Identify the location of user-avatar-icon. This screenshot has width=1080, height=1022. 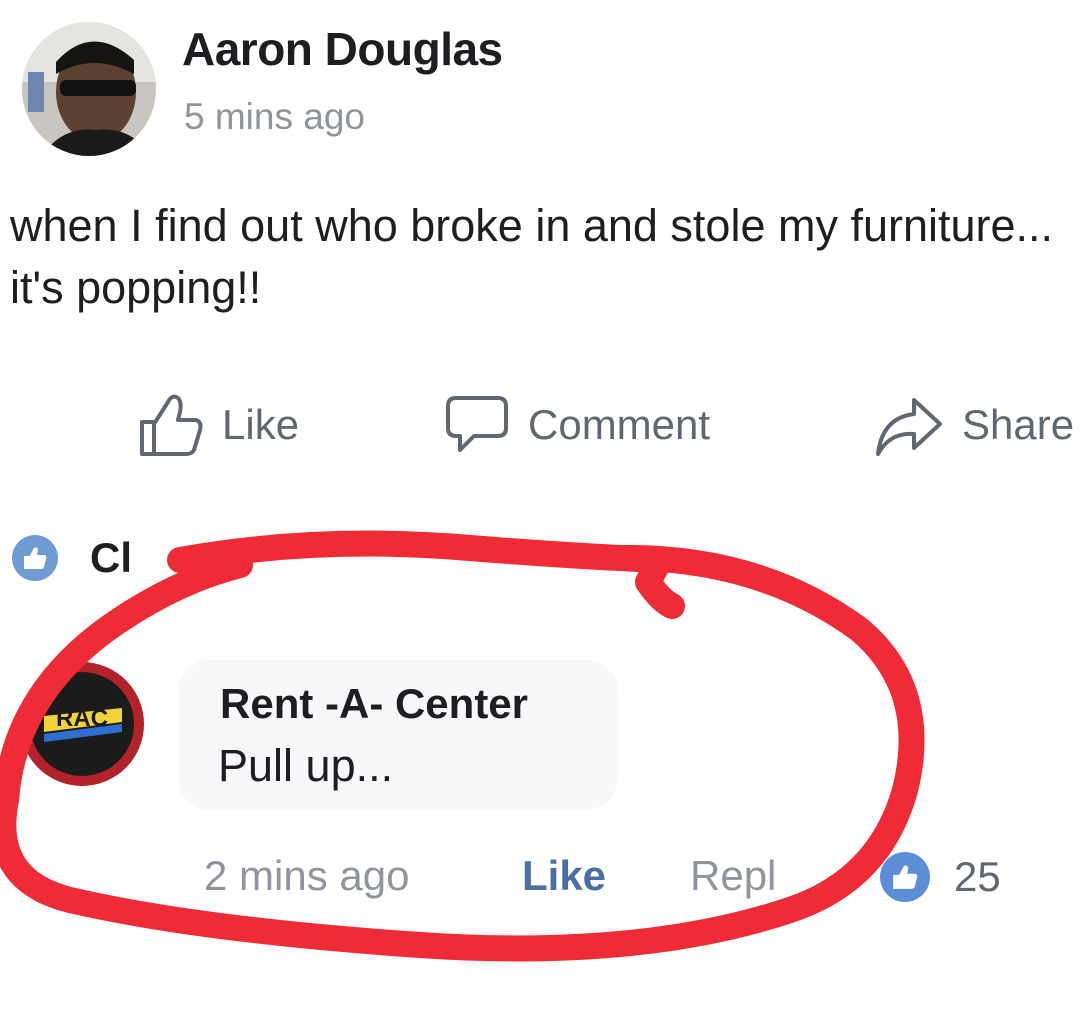
(89, 89).